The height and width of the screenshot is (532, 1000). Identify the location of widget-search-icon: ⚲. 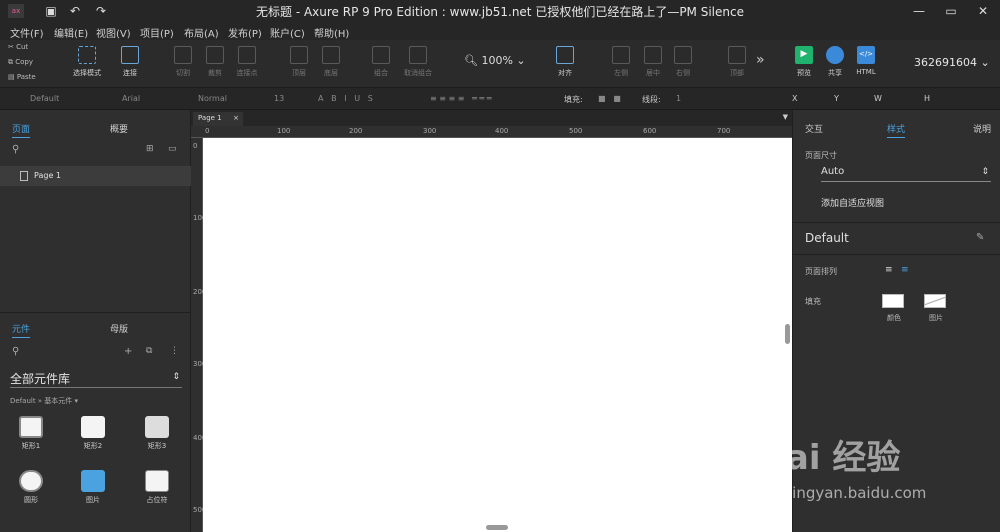
(15, 351).